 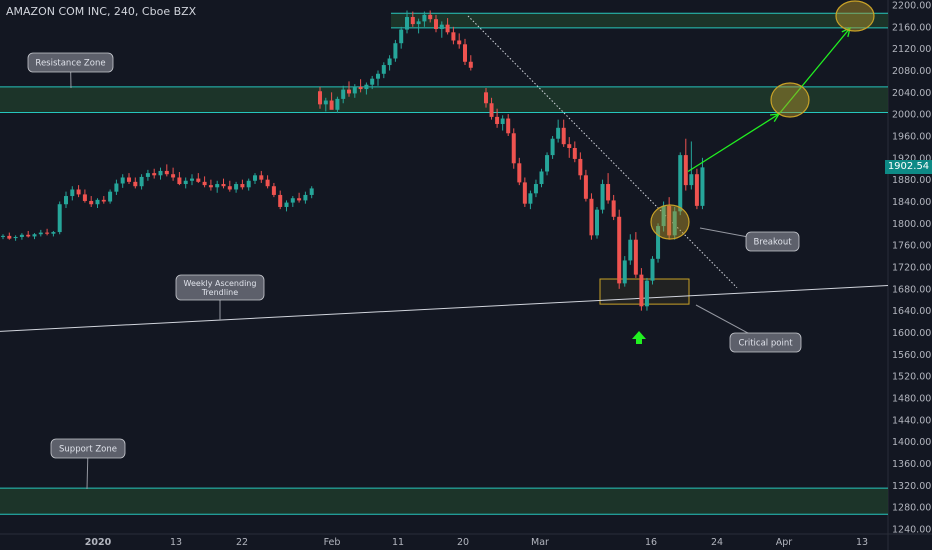 What do you see at coordinates (444, 501) in the screenshot?
I see `support-zone` at bounding box center [444, 501].